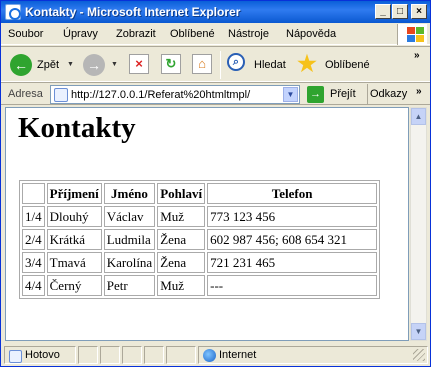 This screenshot has height=367, width=431. I want to click on cell-surname: Černý, so click(74, 285).